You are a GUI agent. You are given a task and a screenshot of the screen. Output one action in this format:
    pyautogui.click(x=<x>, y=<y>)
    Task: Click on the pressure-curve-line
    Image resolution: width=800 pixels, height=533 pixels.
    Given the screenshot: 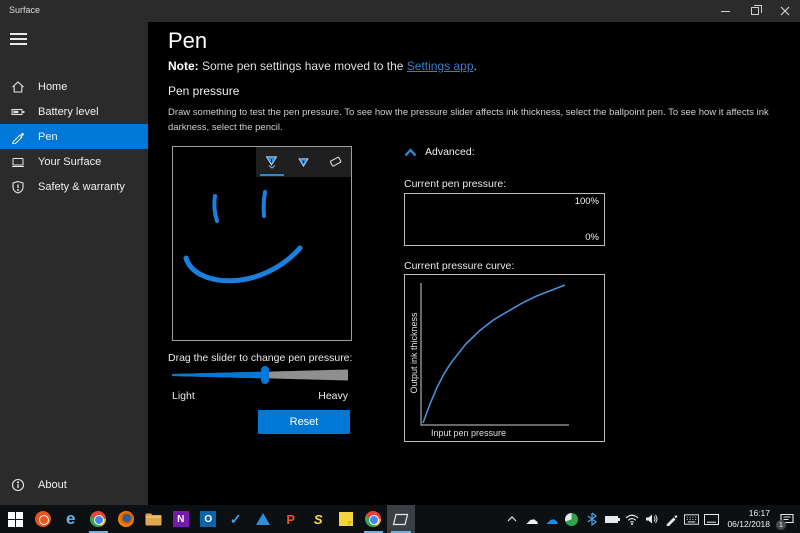 What is the action you would take?
    pyautogui.click(x=494, y=354)
    